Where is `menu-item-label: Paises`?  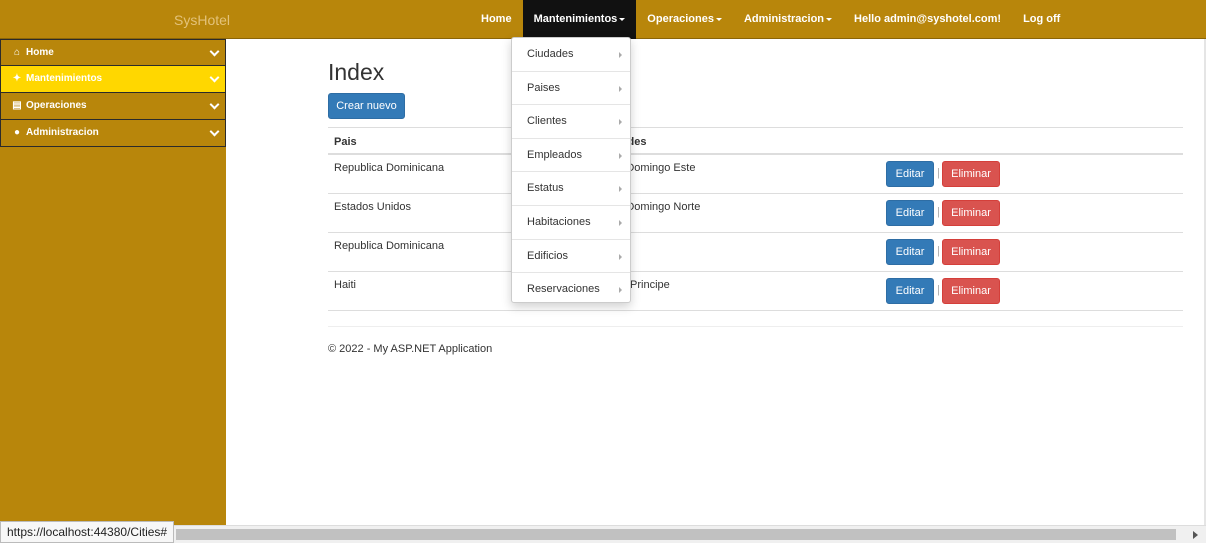
menu-item-label: Paises is located at coordinates (544, 87).